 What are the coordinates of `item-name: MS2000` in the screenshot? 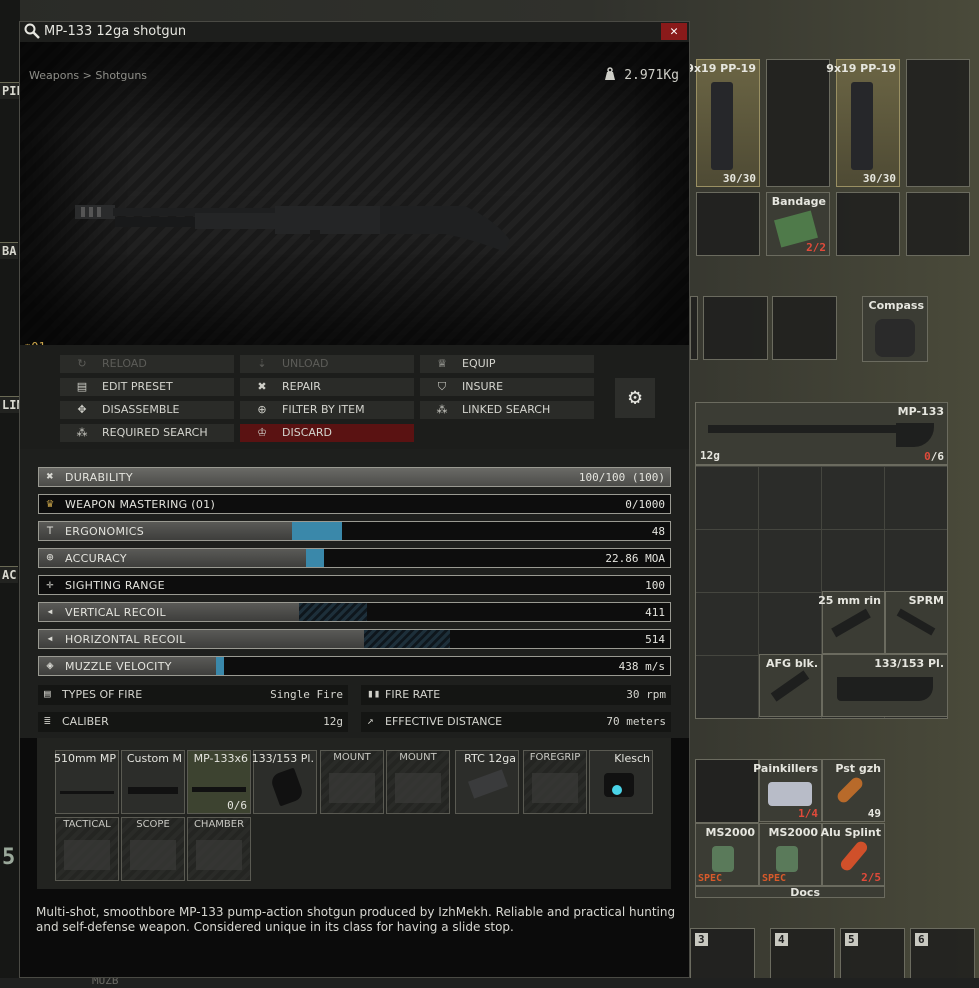 It's located at (793, 832).